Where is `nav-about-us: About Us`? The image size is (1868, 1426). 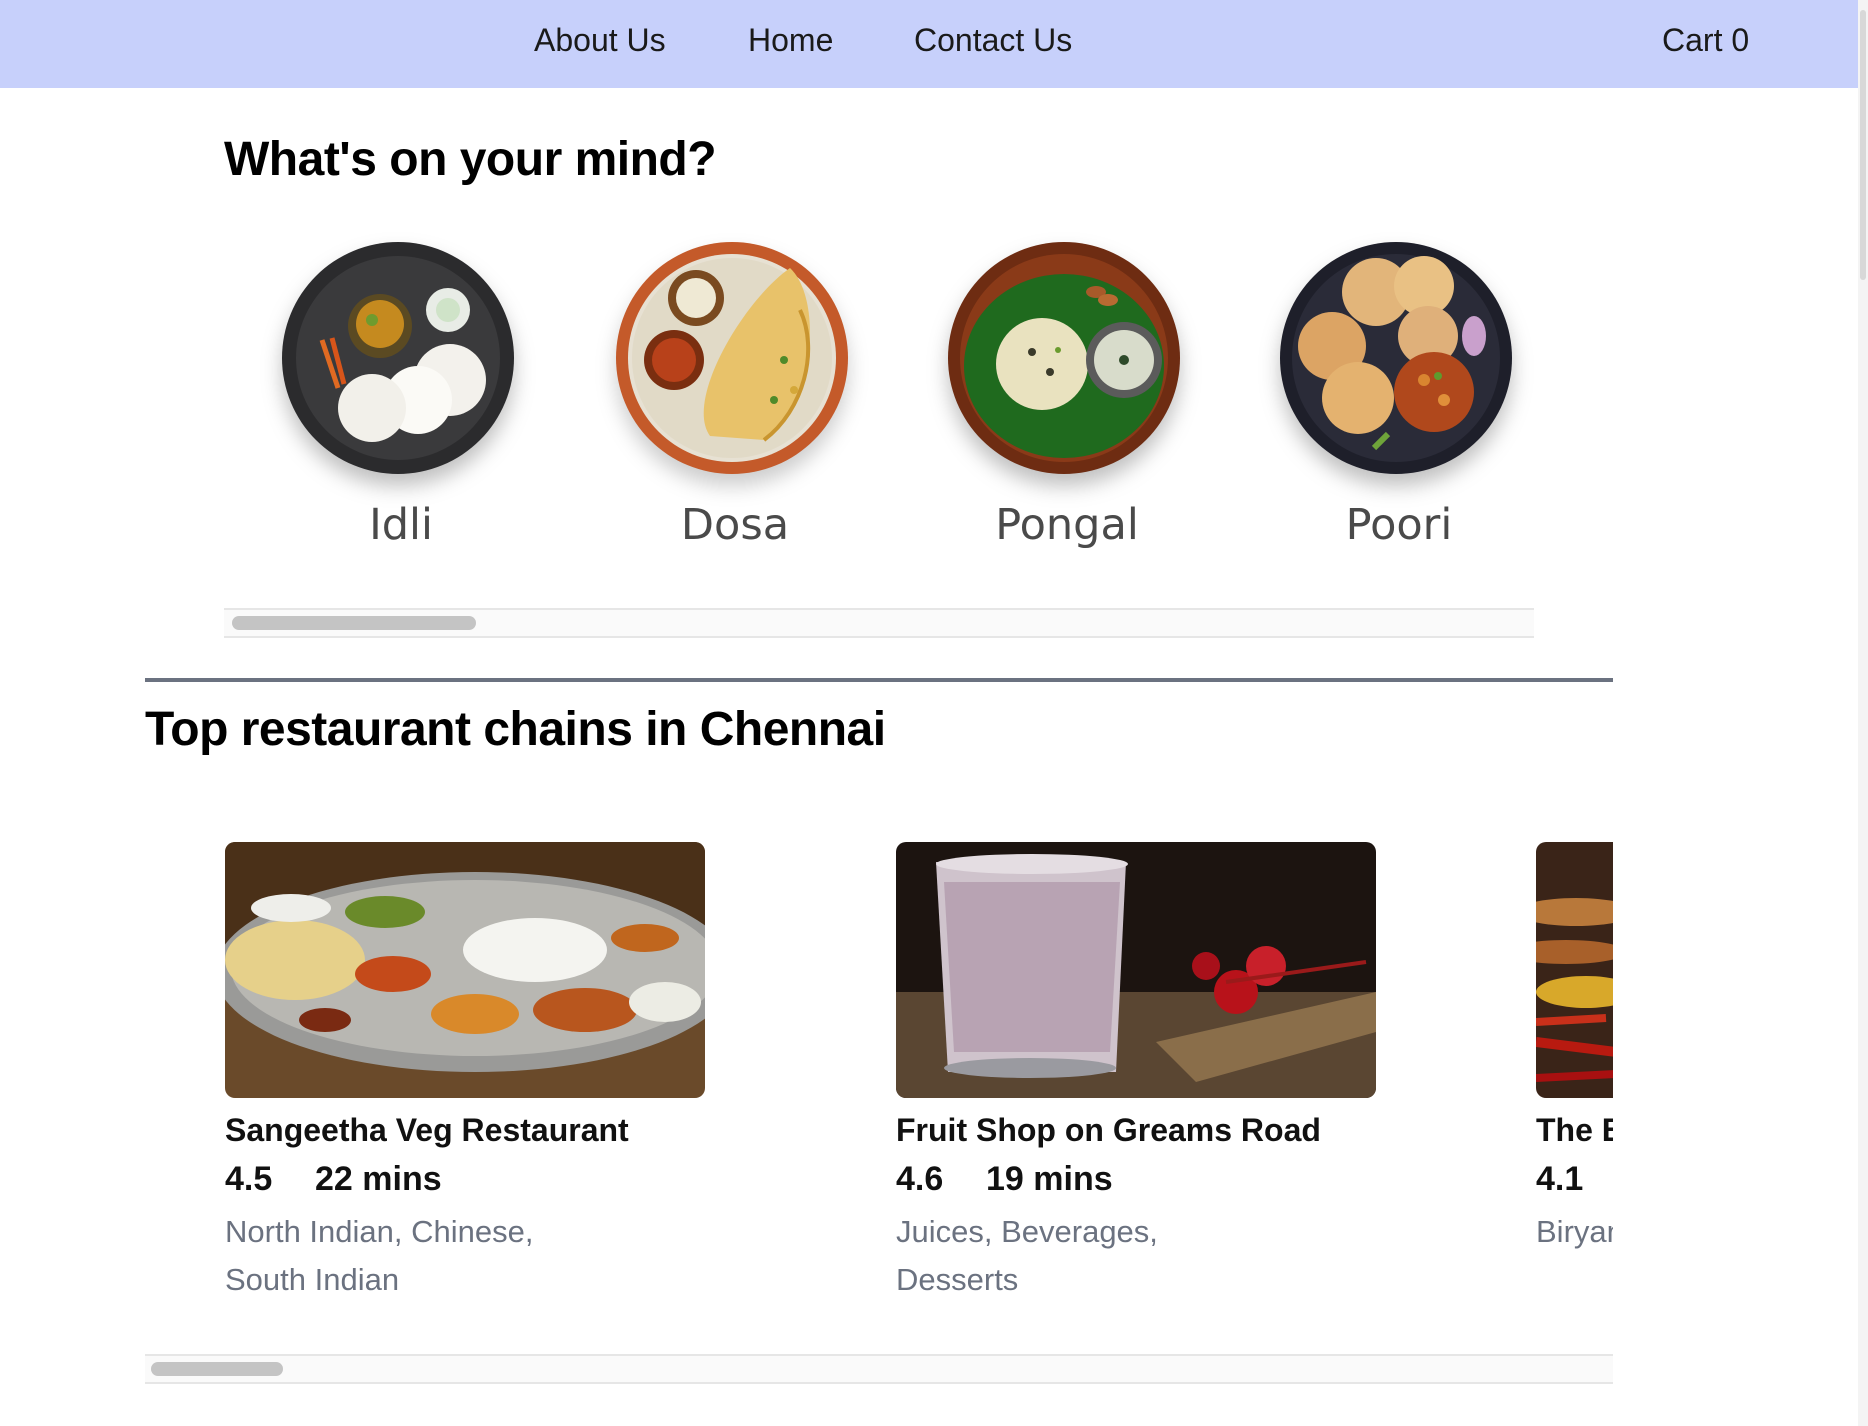 nav-about-us: About Us is located at coordinates (600, 40).